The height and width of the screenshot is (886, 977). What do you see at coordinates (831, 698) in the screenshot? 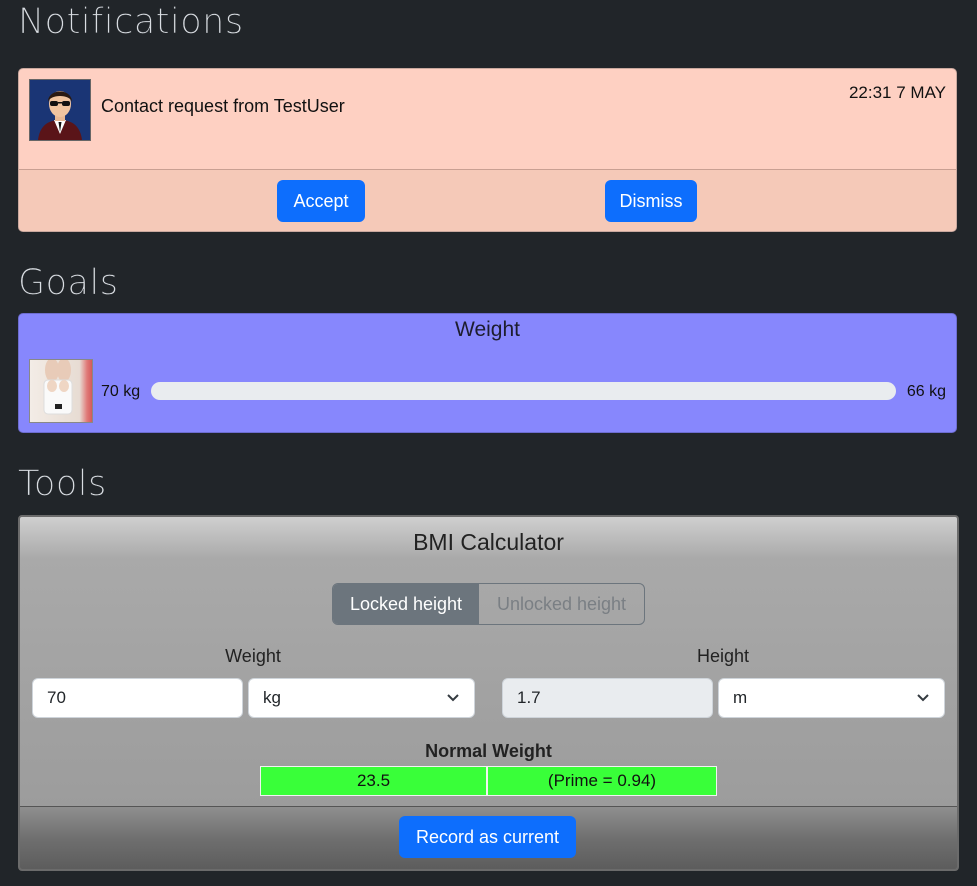
I see `height-unit-select: m` at bounding box center [831, 698].